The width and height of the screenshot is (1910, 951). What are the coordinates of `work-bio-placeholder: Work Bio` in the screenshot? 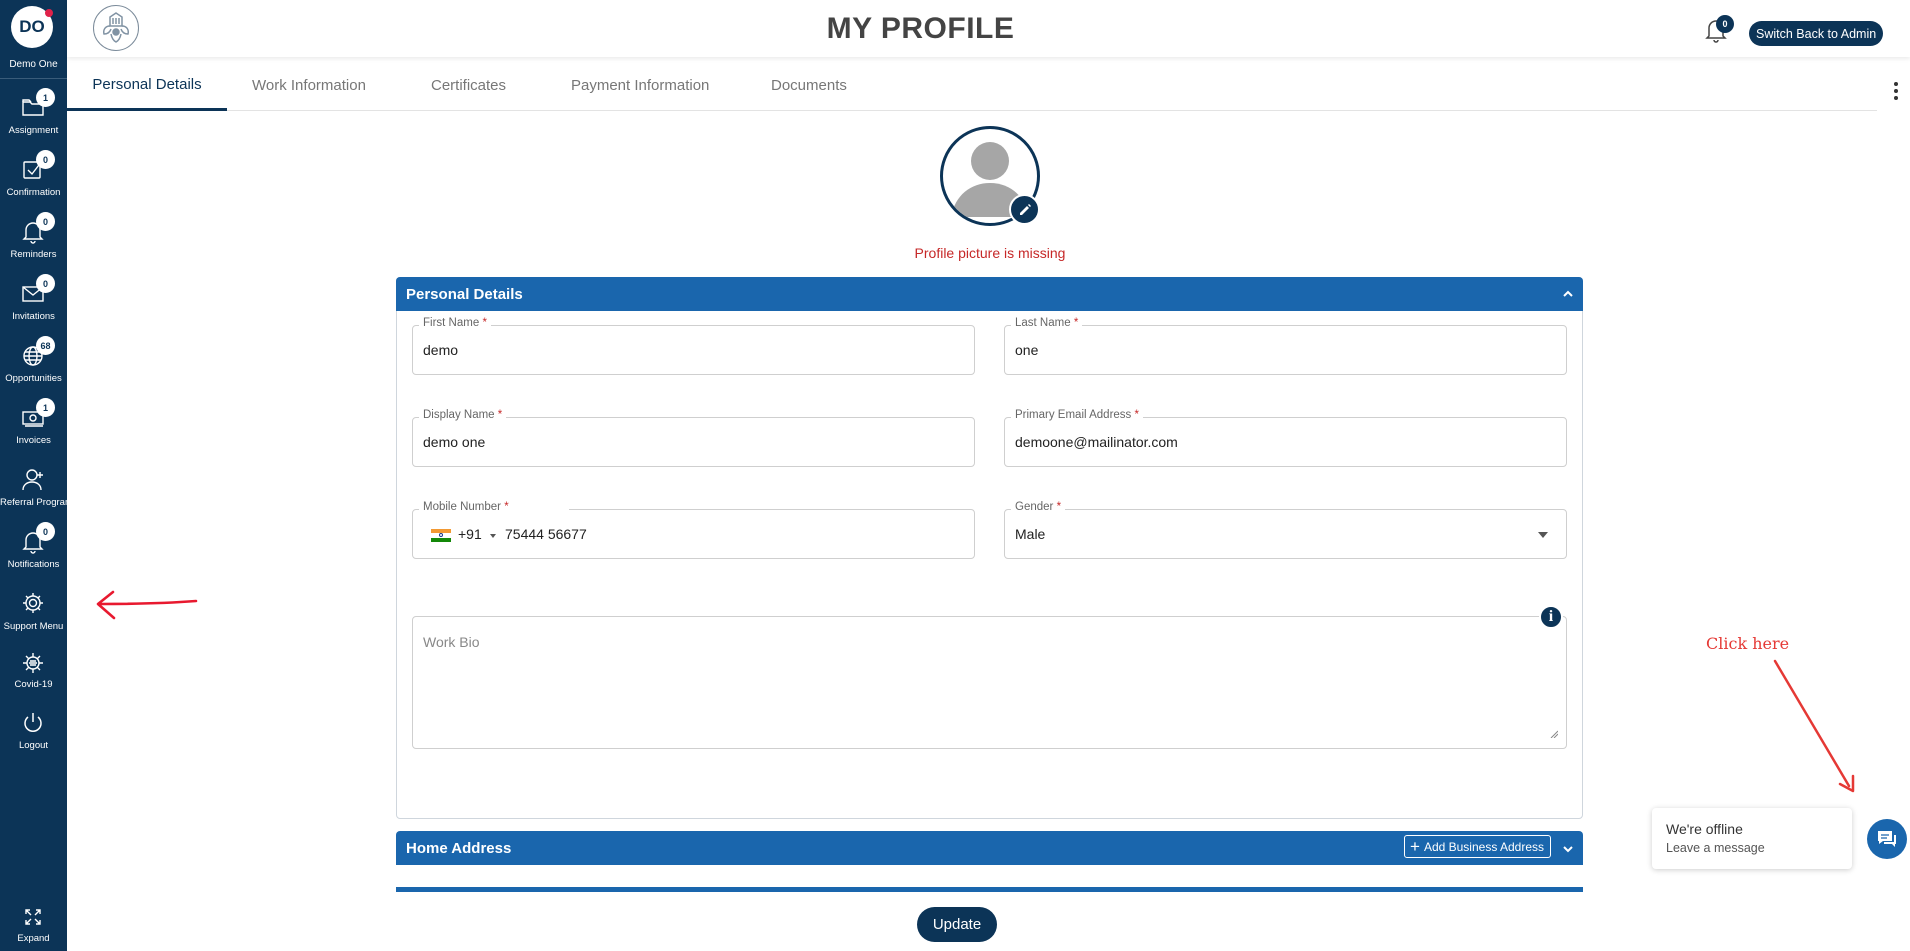 It's located at (451, 642).